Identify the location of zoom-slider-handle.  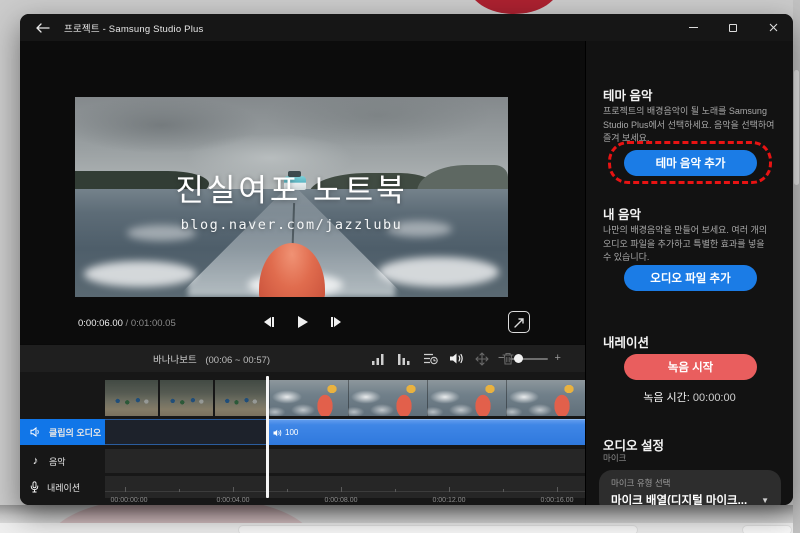
(519, 358).